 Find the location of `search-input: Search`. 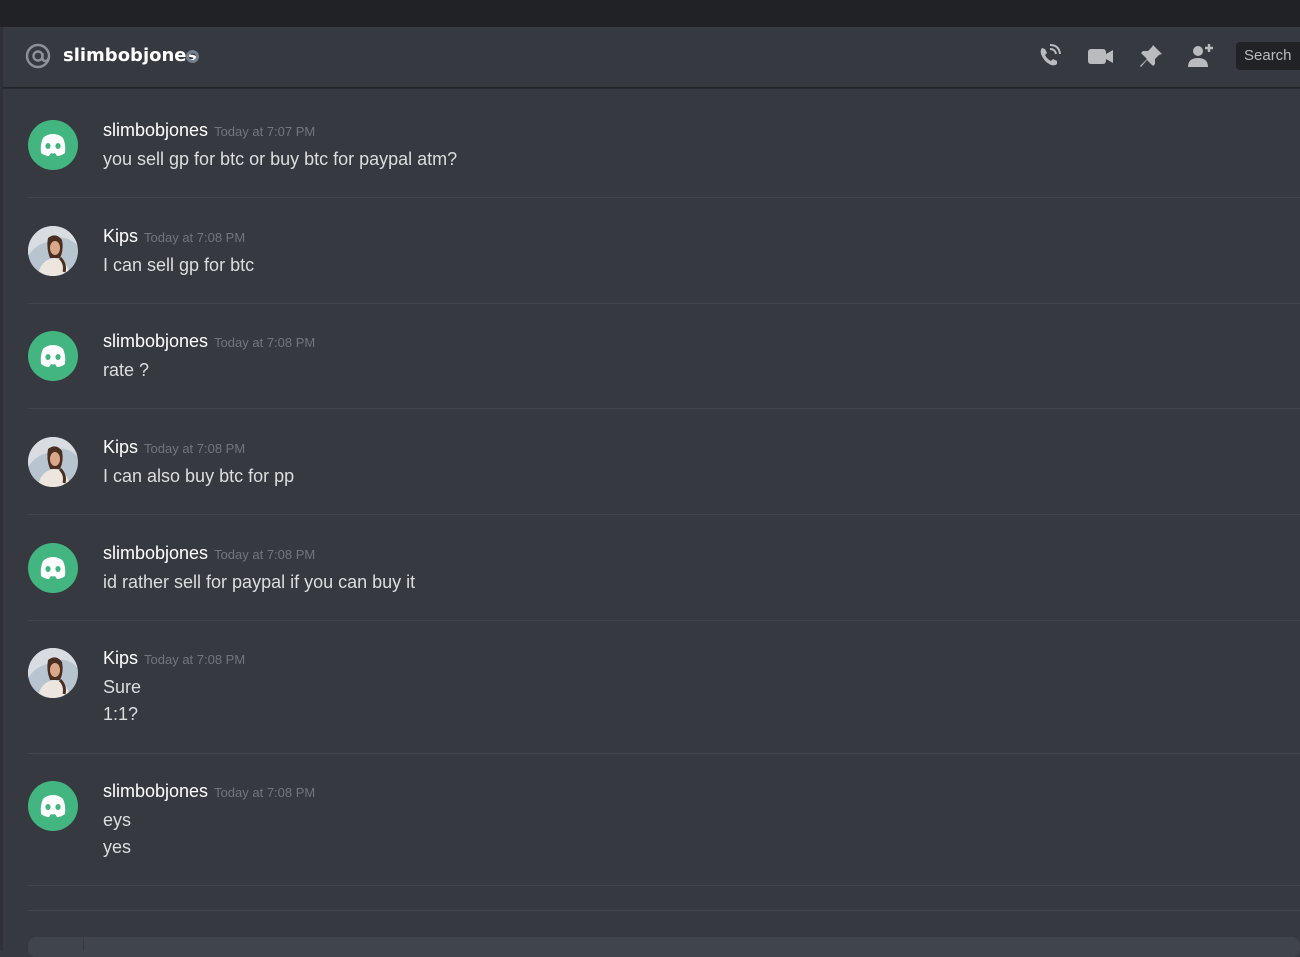

search-input: Search is located at coordinates (1268, 56).